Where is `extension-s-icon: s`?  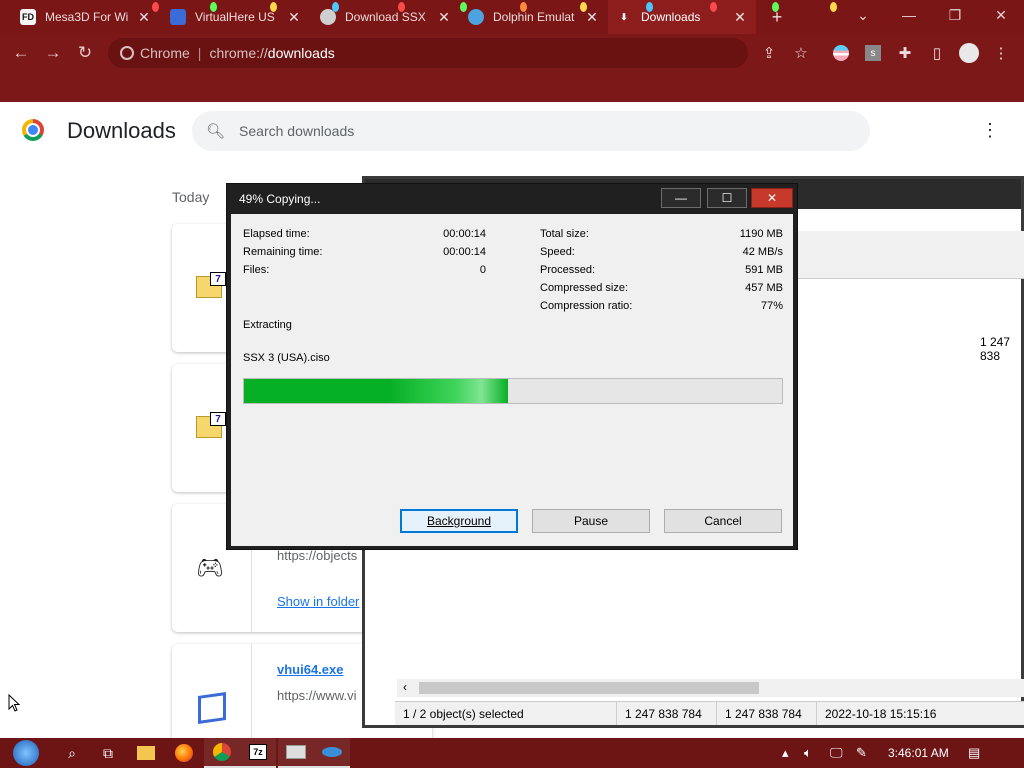 extension-s-icon: s is located at coordinates (873, 53).